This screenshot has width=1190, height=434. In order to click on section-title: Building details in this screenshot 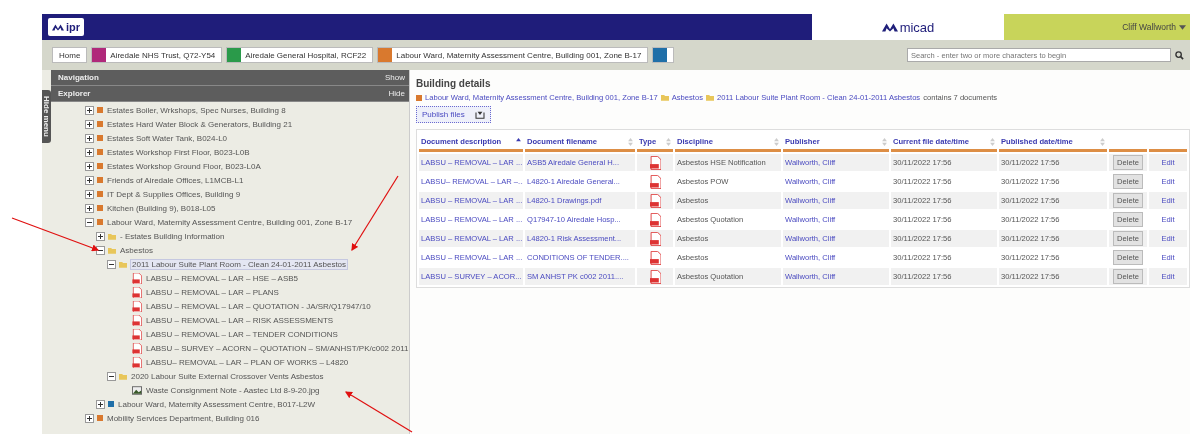, I will do `click(453, 83)`.